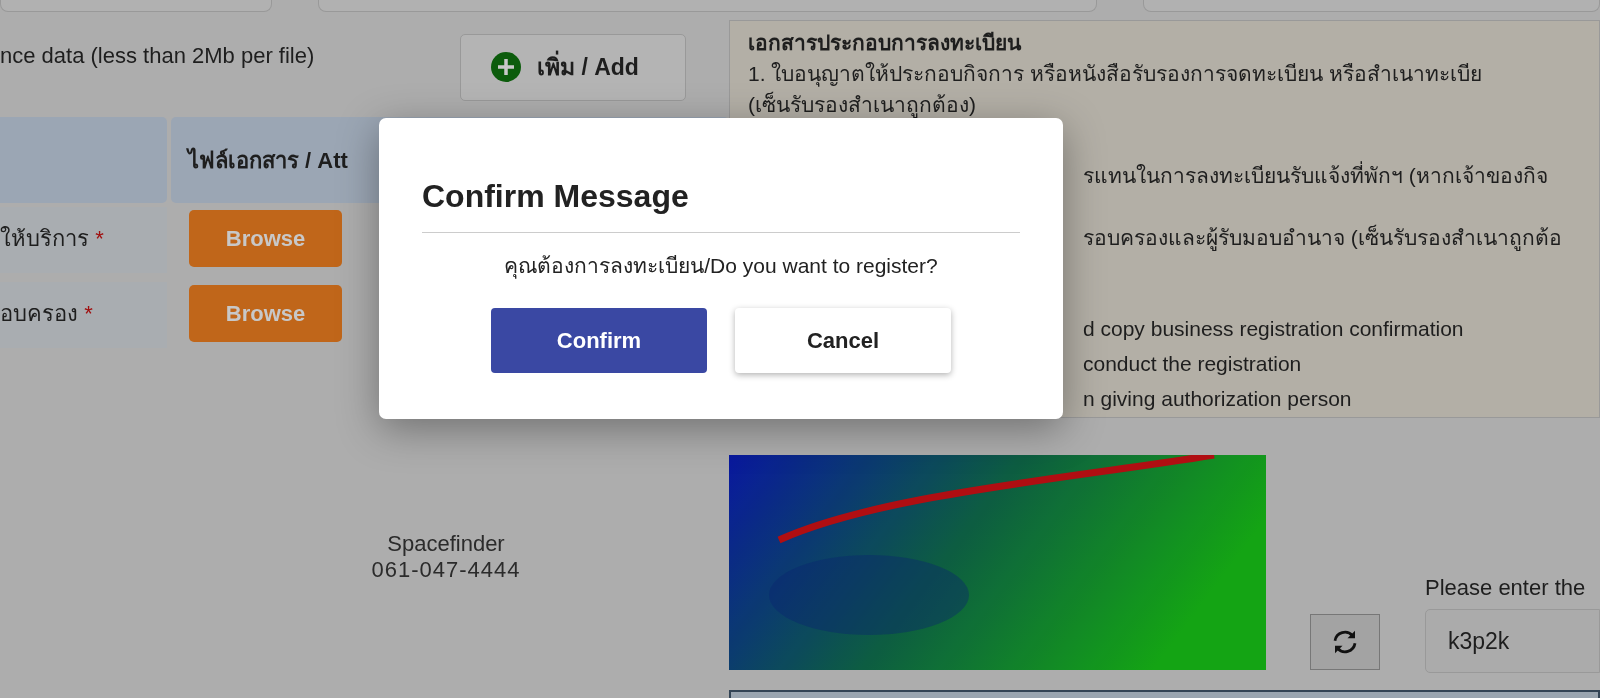  Describe the element at coordinates (1217, 398) in the screenshot. I see `panel-text: n giving authorization person` at that location.